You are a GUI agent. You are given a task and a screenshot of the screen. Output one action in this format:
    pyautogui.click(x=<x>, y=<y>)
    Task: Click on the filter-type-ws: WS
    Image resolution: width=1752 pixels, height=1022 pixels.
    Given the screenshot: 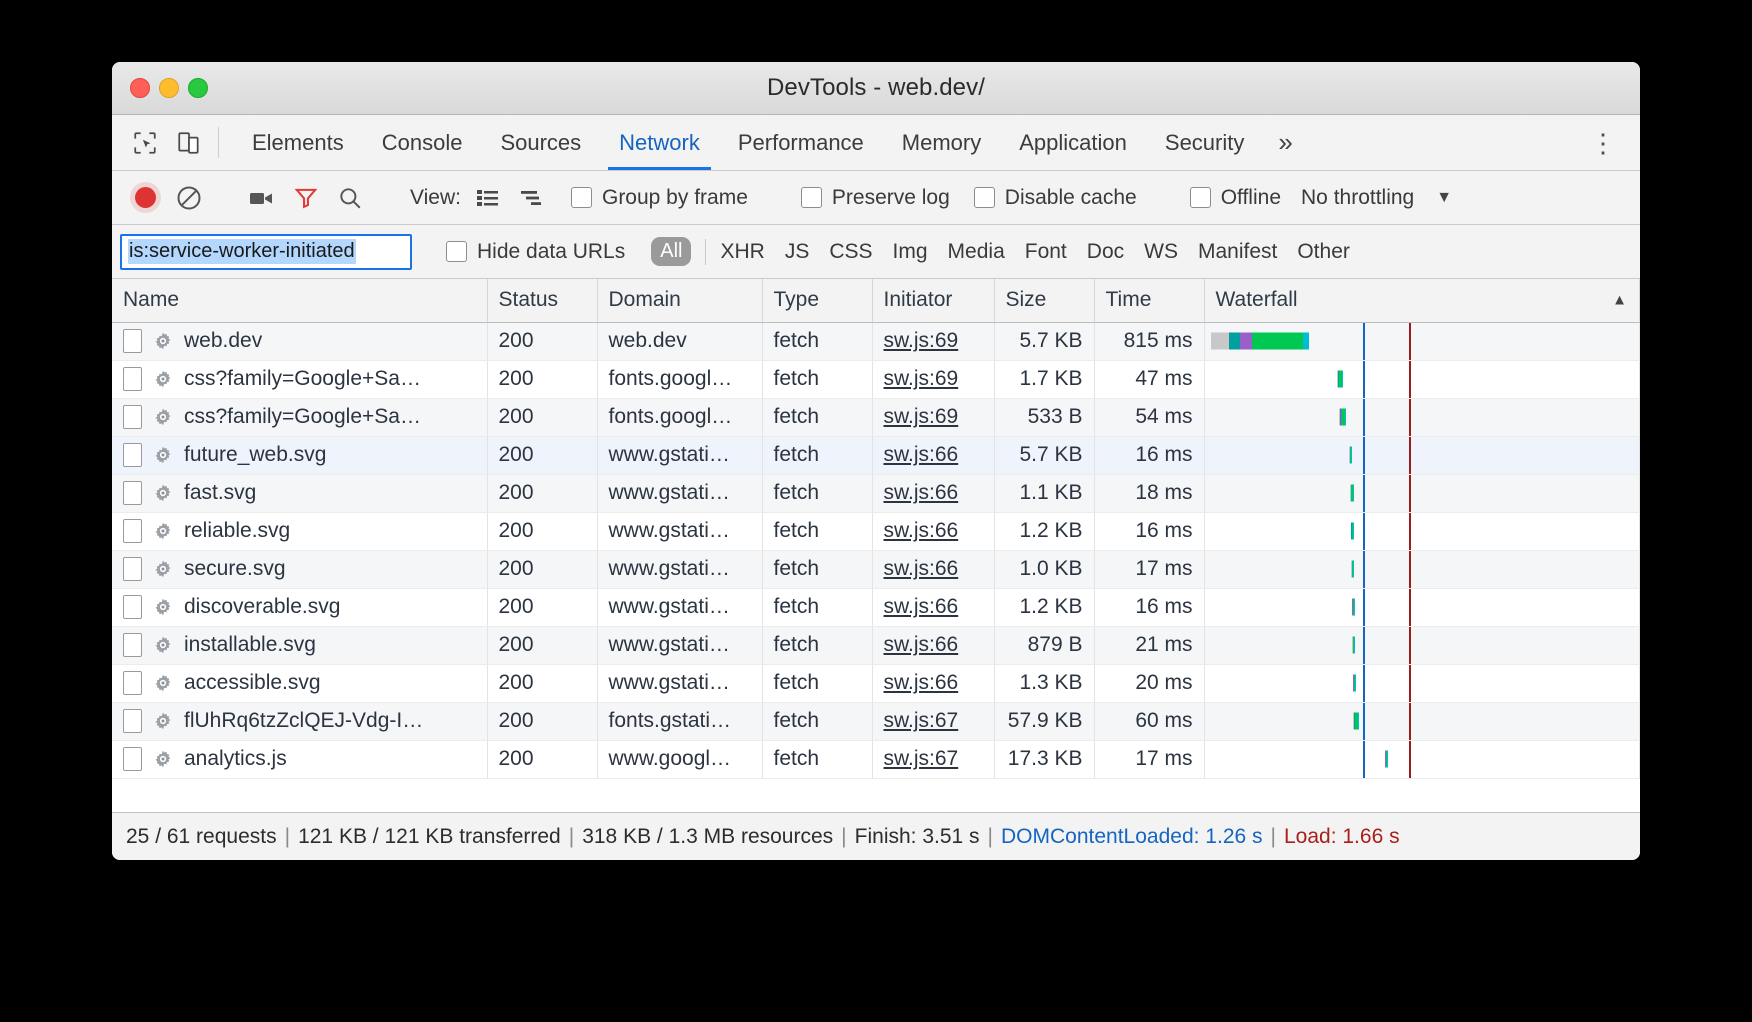 What is the action you would take?
    pyautogui.click(x=1161, y=252)
    